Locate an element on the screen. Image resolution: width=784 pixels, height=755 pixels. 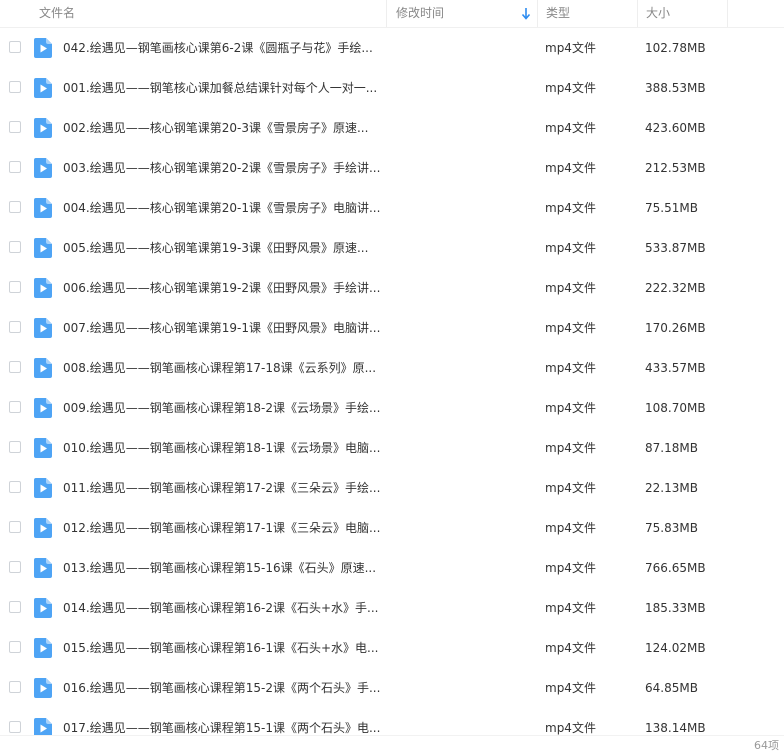
file-size: 108.70MB is located at coordinates (675, 408).